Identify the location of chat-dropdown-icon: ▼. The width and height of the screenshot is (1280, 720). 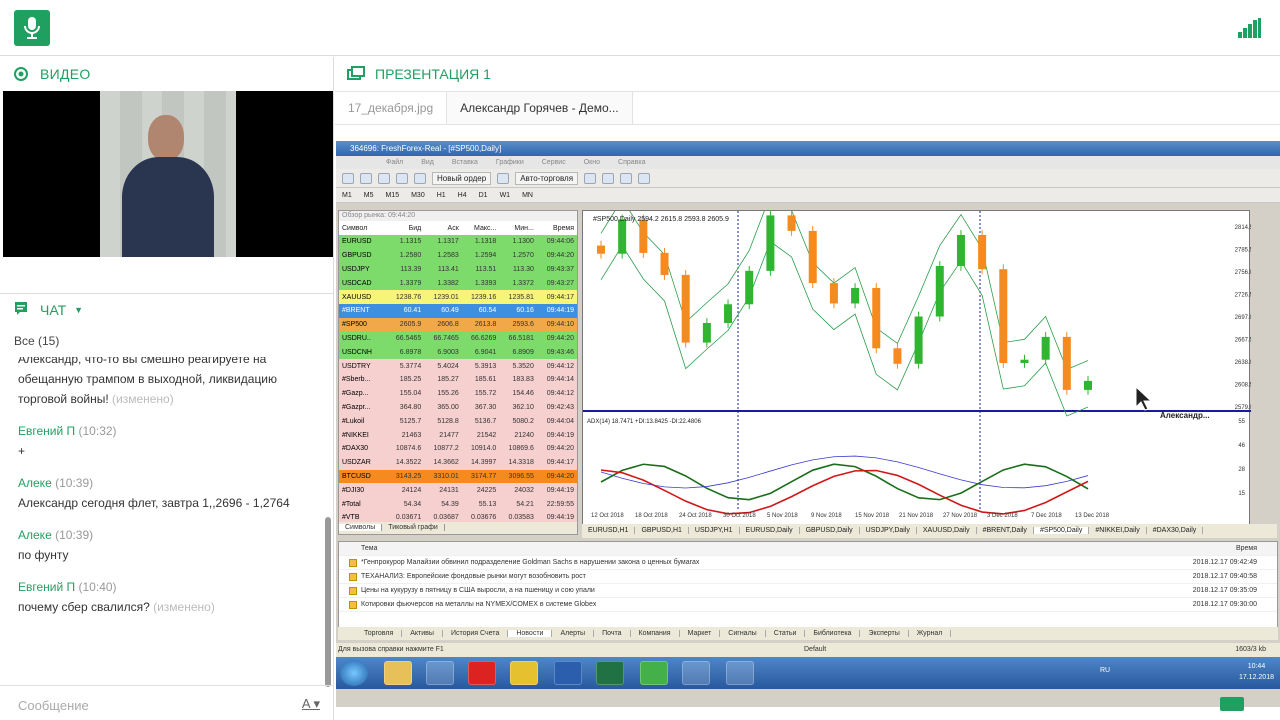
(78, 310).